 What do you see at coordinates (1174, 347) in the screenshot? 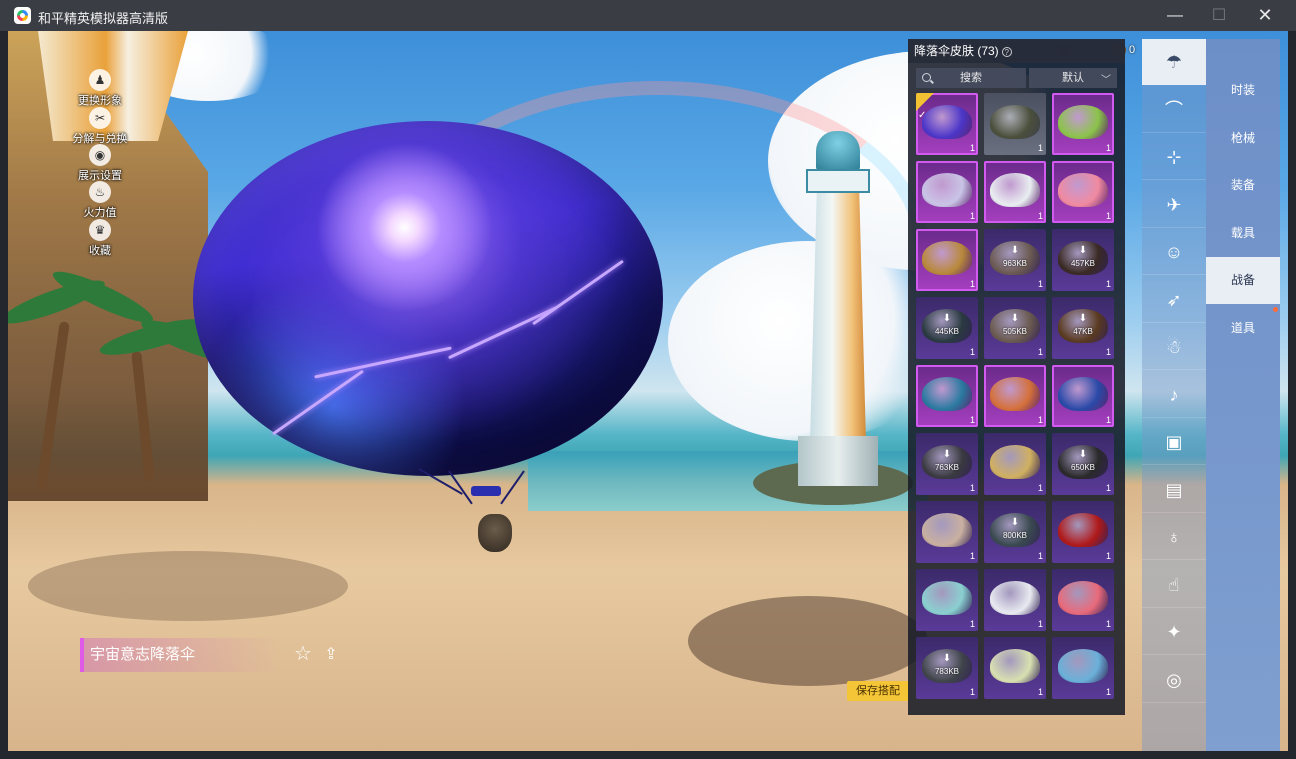
I see `category-pet-icon: ☃` at bounding box center [1174, 347].